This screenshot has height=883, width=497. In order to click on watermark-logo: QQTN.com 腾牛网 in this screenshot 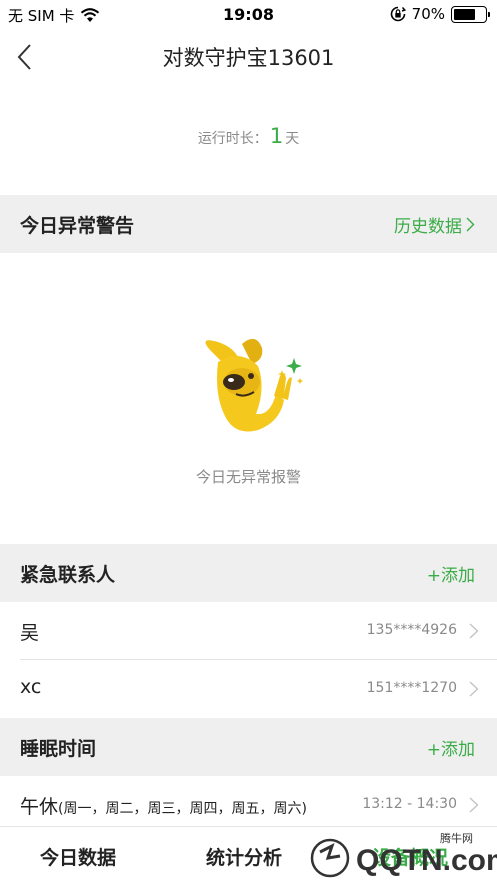, I will do `click(403, 854)`.